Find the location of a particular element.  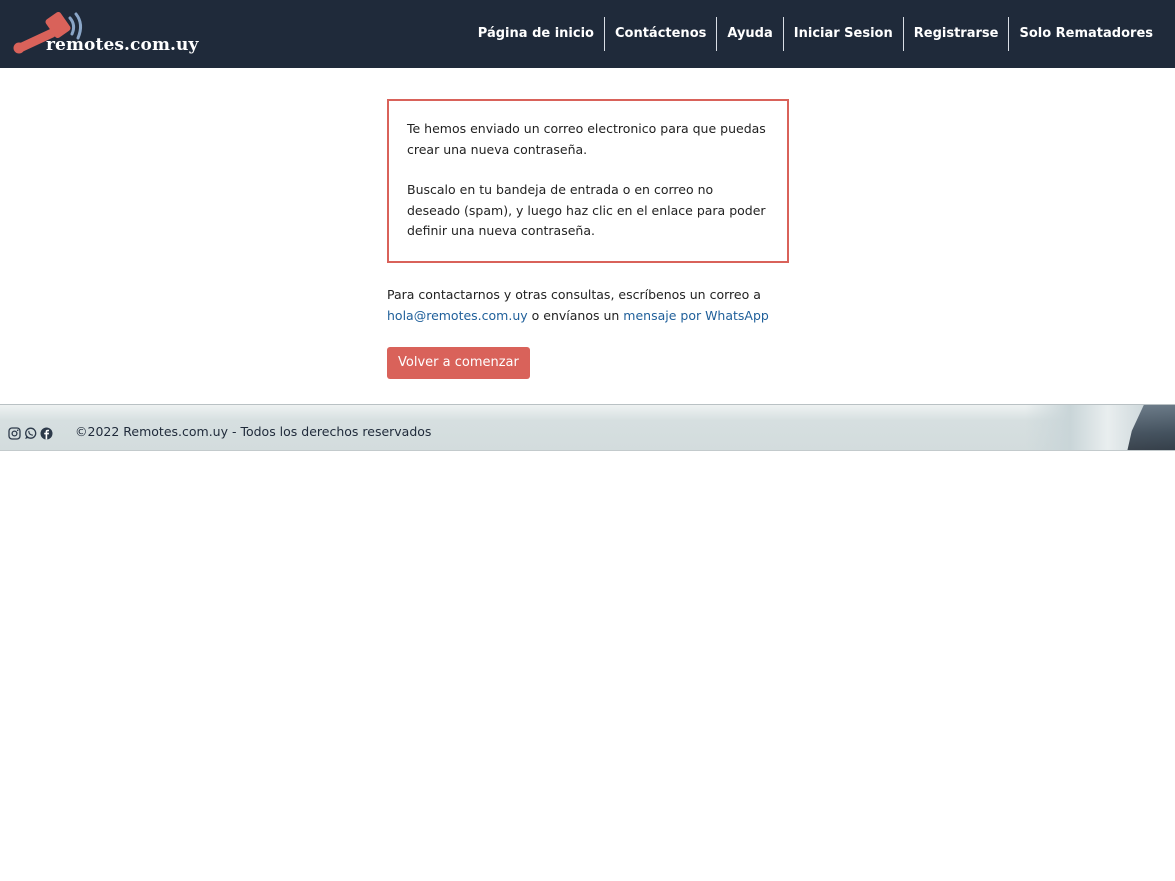

nav-auctioneers: Solo Rematadores is located at coordinates (1086, 34).